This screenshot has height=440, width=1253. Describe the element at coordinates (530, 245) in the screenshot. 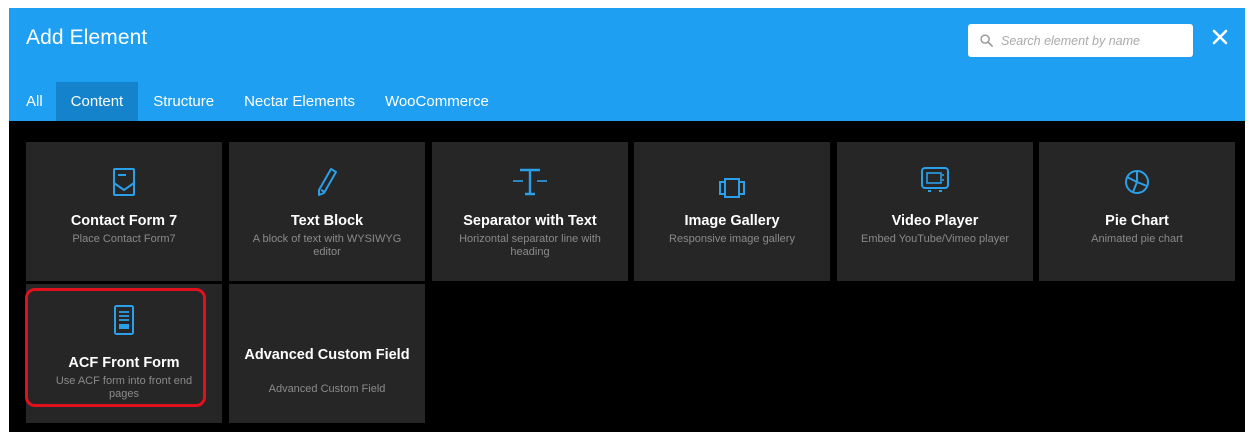

I see `element-description: Horizontal separator line with heading` at that location.